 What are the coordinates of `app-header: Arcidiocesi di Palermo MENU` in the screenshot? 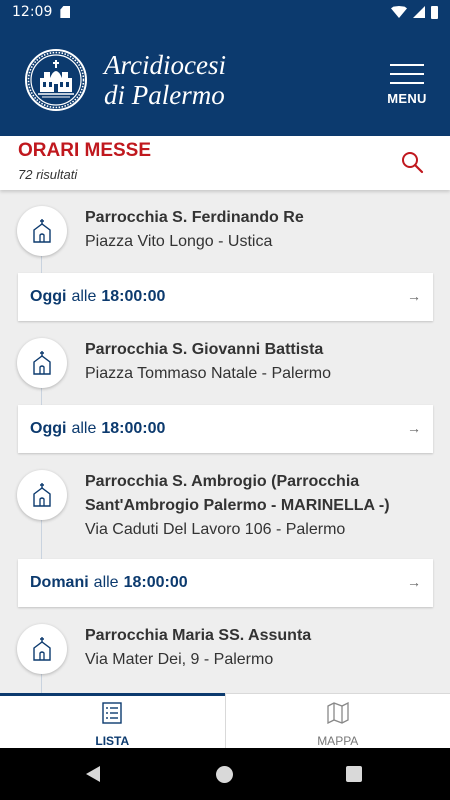 It's located at (225, 80).